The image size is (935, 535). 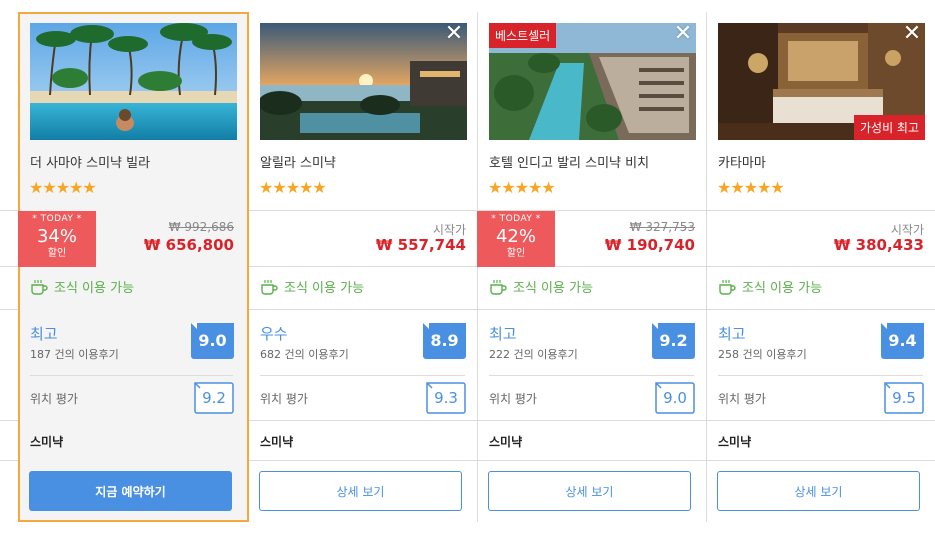 I want to click on review-count: 682 건의 이용후기, so click(x=304, y=354).